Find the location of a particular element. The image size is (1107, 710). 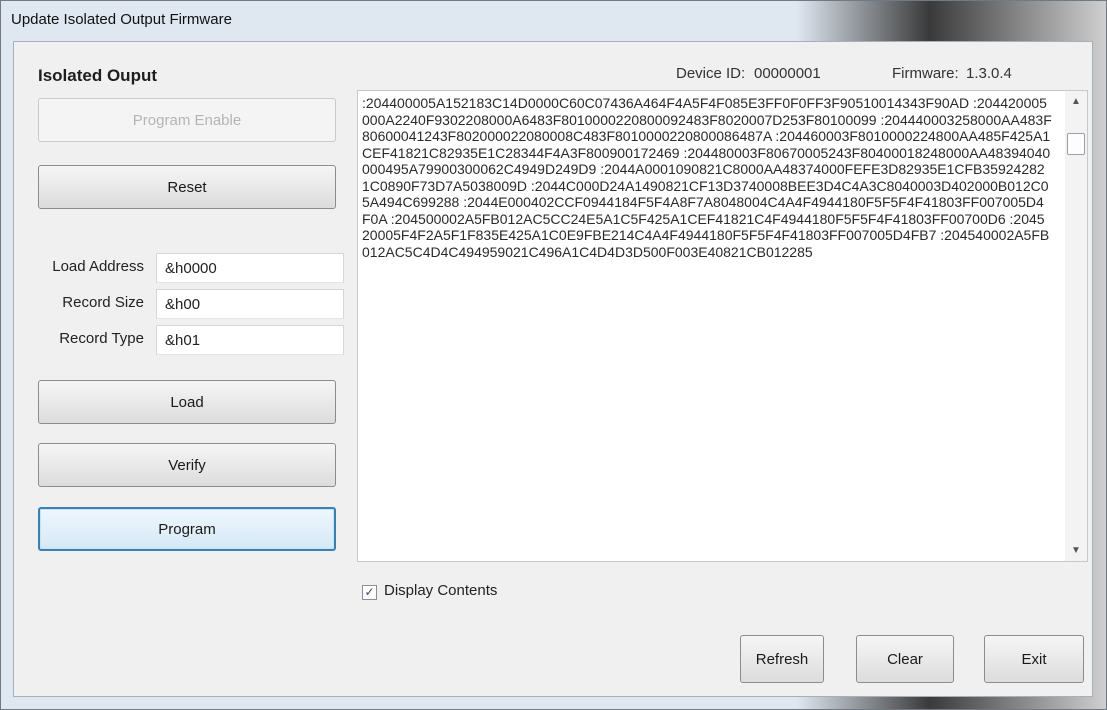

load-button: Load is located at coordinates (187, 402).